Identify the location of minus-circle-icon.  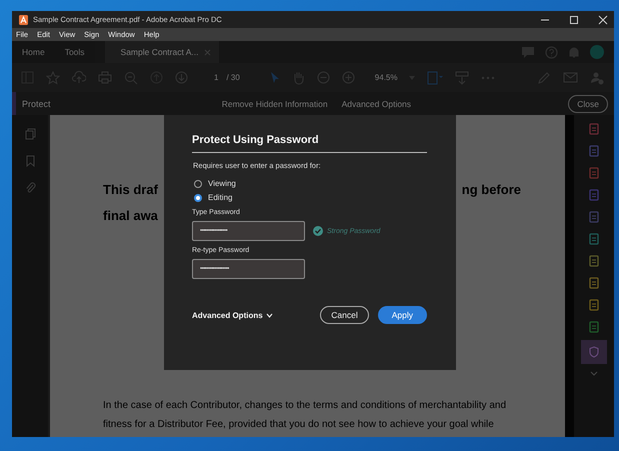
(323, 77).